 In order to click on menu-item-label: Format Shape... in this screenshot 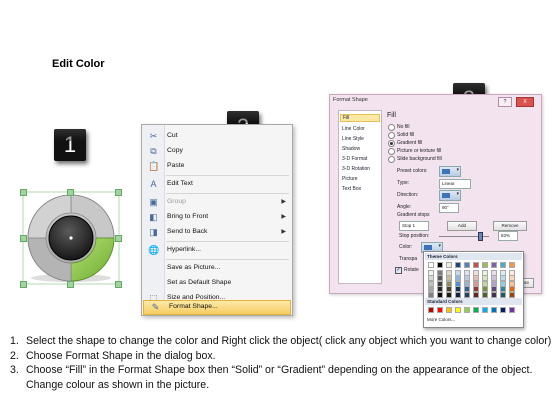, I will do `click(193, 306)`.